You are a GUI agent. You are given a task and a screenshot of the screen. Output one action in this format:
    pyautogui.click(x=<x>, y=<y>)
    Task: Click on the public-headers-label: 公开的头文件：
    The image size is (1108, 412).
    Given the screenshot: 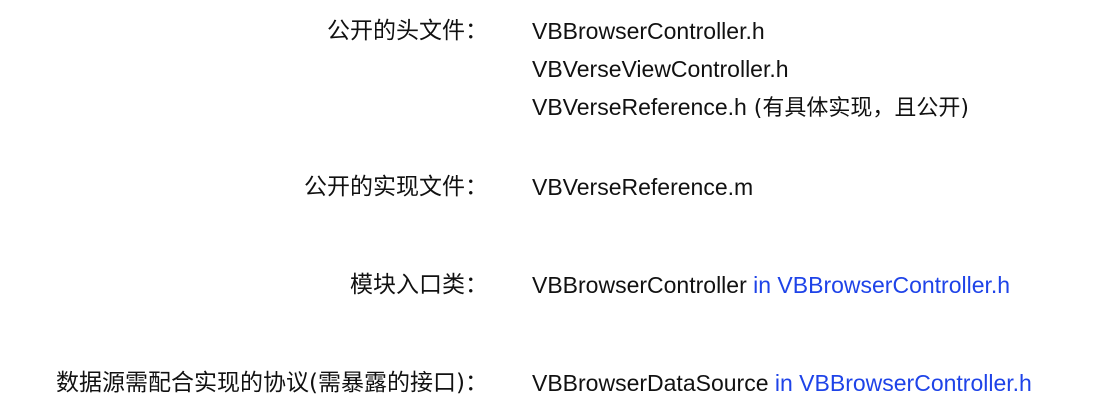 What is the action you would take?
    pyautogui.click(x=407, y=31)
    